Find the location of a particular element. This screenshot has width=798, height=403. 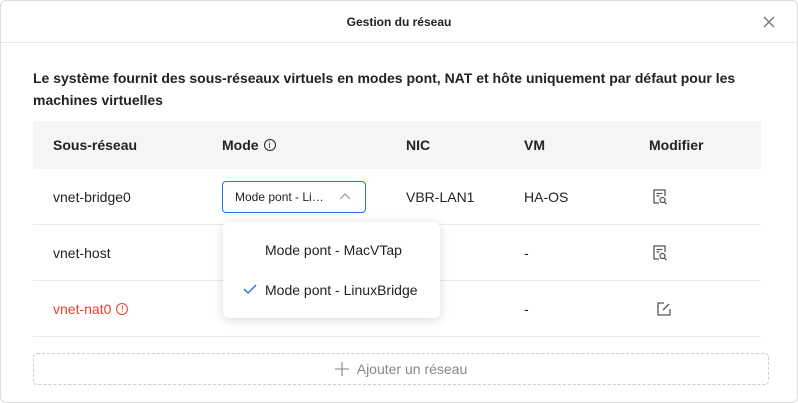

vm: HA-OS is located at coordinates (546, 196).